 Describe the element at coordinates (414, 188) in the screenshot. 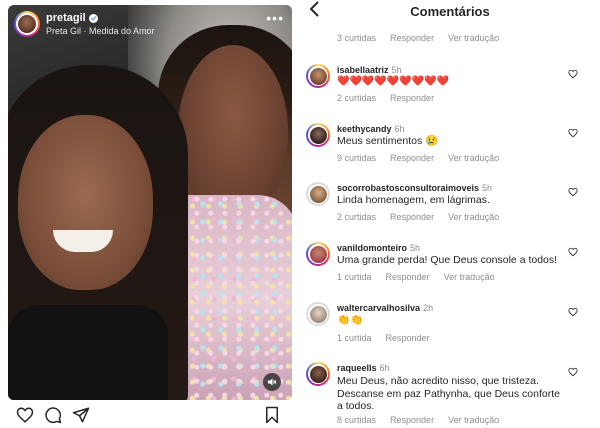

I see `comment-username: socorrobastosconsultoraimoveis 5h` at that location.